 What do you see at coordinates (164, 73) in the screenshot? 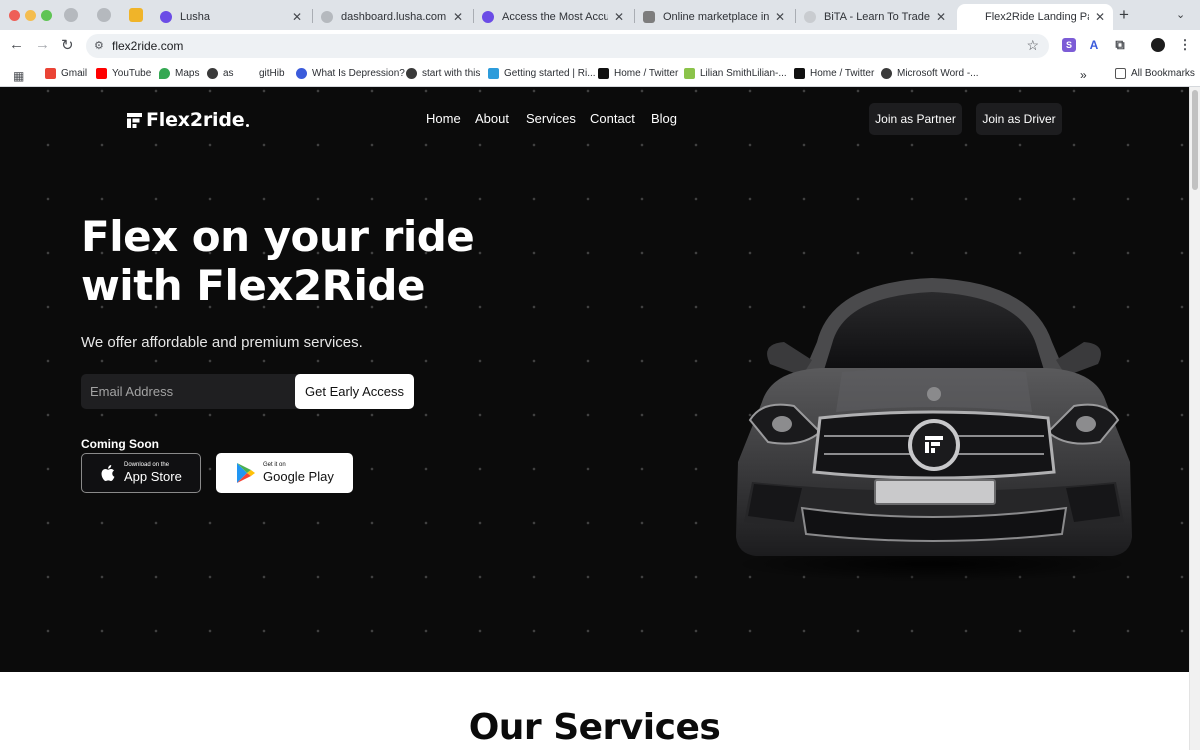
I see `maps-pin-icon` at bounding box center [164, 73].